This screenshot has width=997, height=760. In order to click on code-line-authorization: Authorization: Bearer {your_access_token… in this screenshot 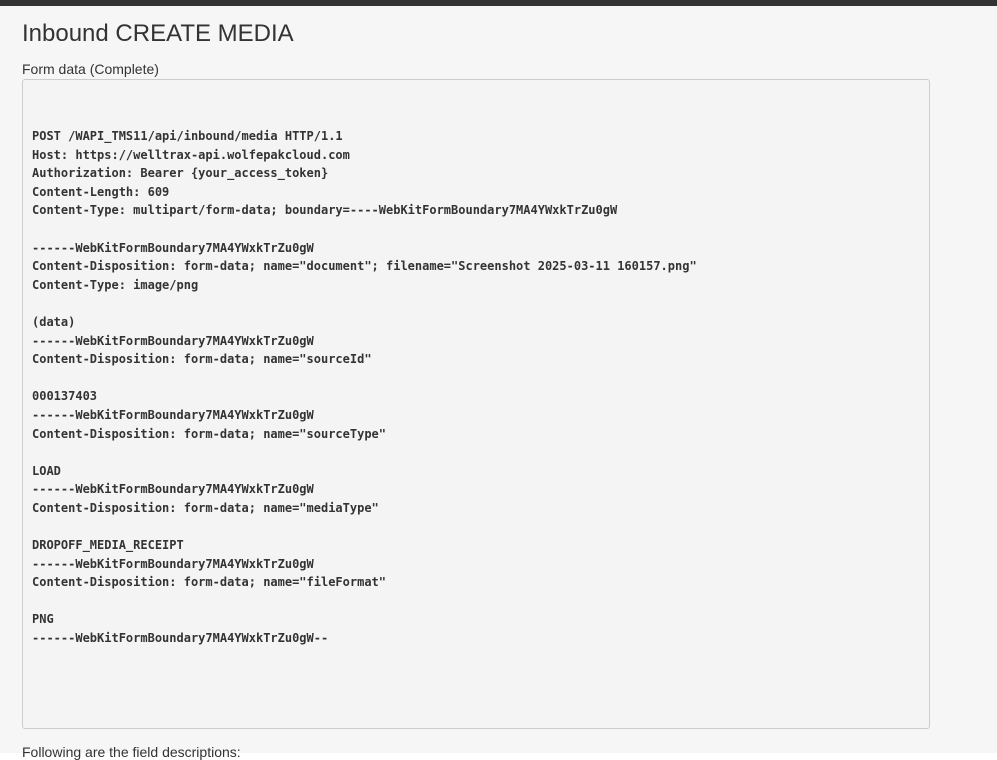, I will do `click(180, 173)`.